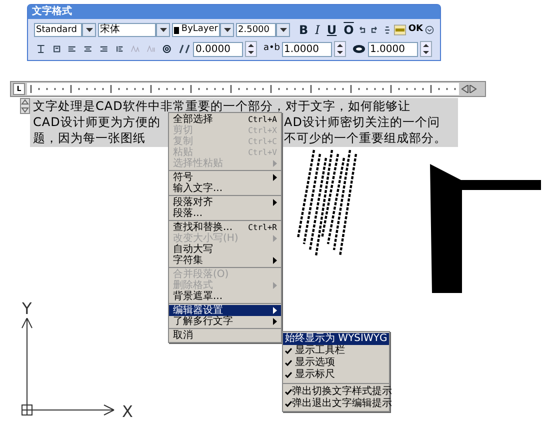 Image resolution: width=548 pixels, height=428 pixels. I want to click on paragraph-text: AD设计师密切关注的一个问, so click(362, 122).